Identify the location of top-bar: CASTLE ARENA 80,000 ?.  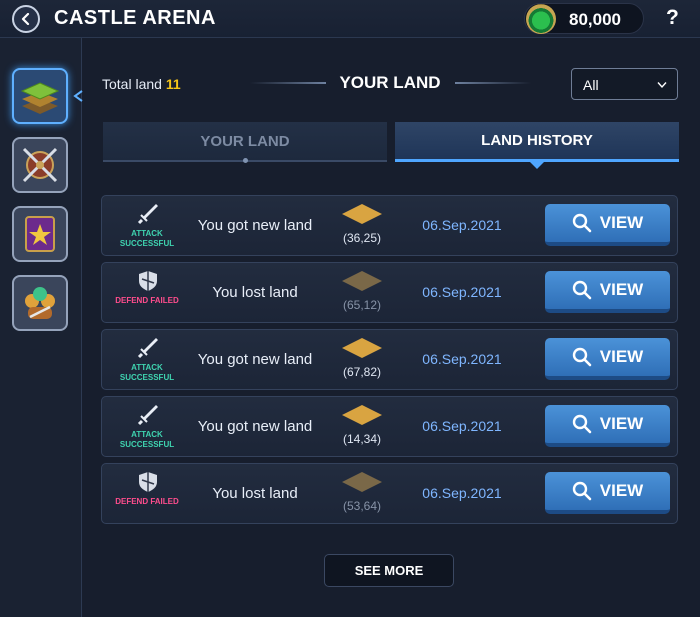
(350, 19).